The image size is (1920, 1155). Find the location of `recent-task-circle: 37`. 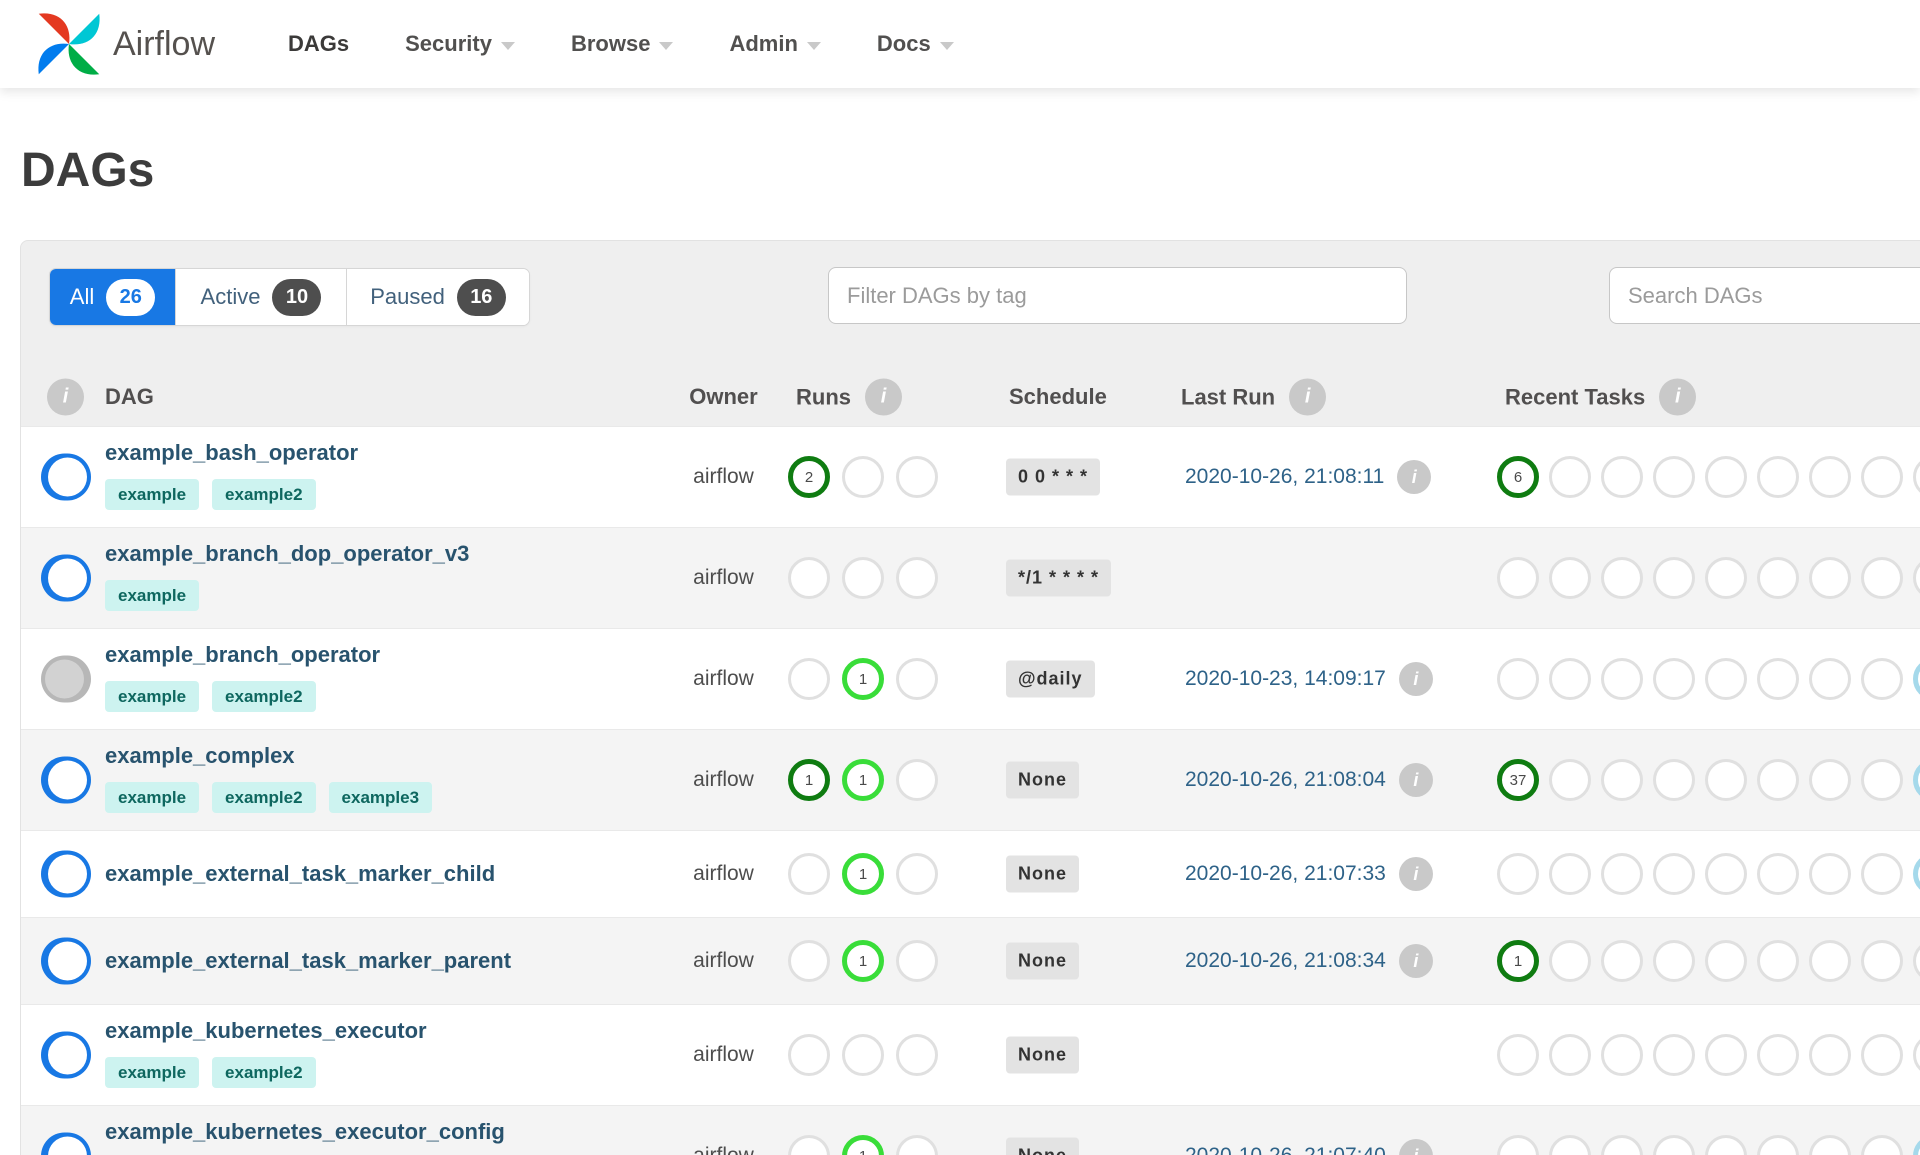

recent-task-circle: 37 is located at coordinates (1518, 780).